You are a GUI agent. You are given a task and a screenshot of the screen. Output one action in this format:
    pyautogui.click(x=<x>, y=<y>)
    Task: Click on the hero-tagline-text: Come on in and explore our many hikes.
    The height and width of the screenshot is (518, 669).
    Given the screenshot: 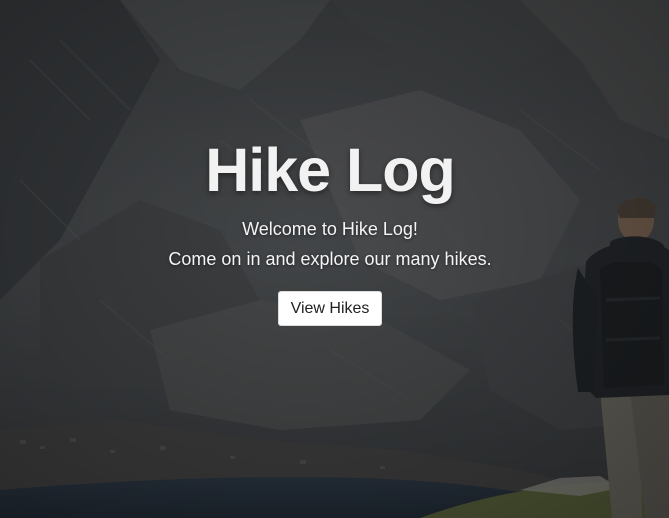 What is the action you would take?
    pyautogui.click(x=330, y=259)
    